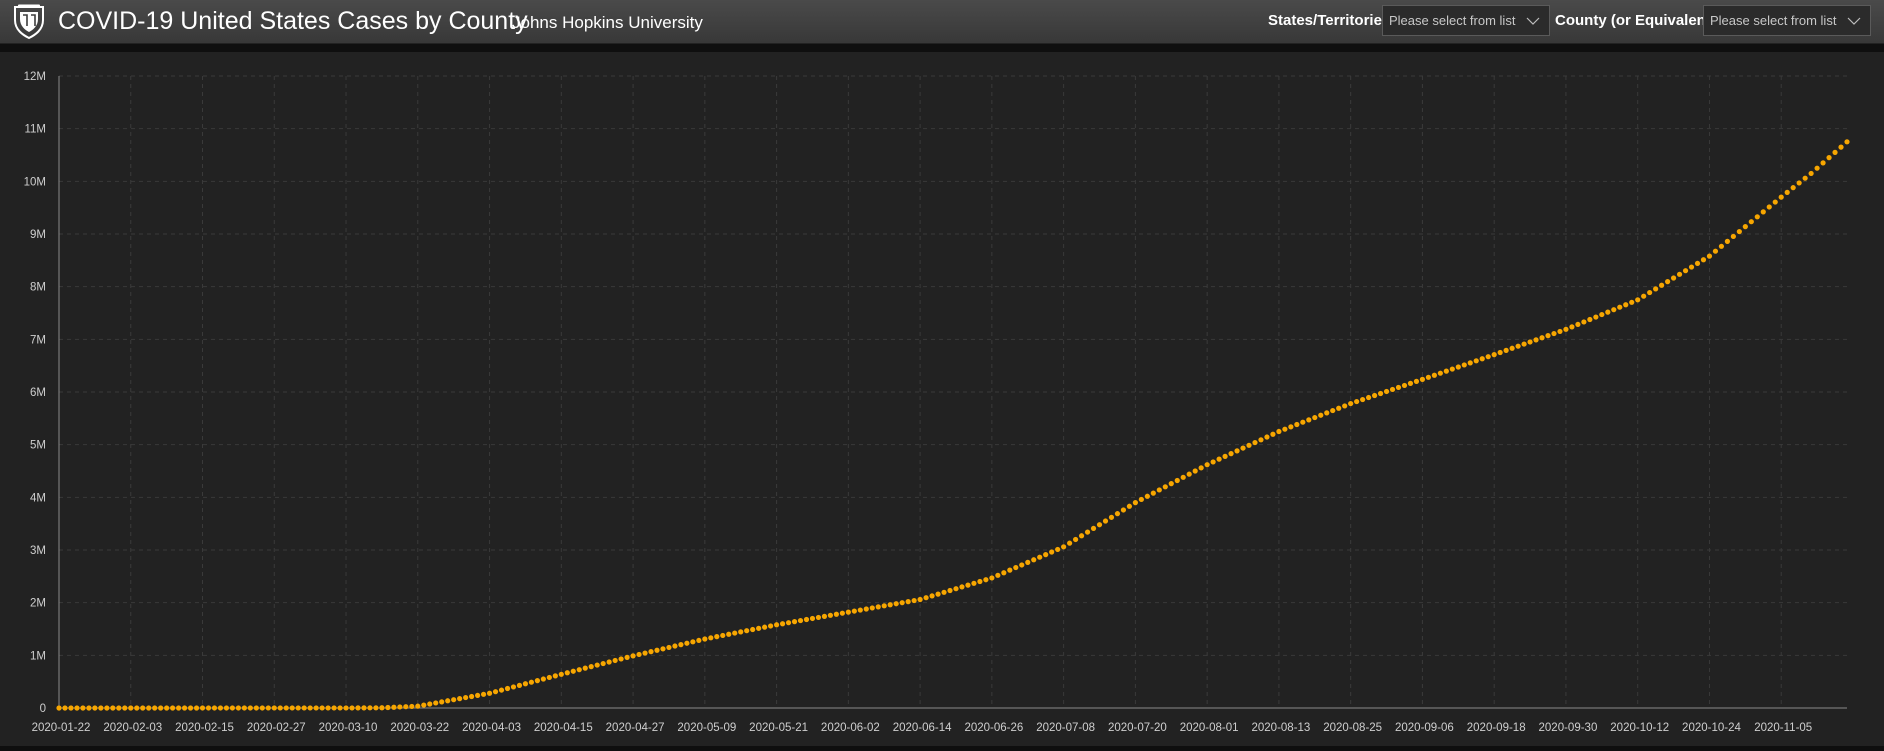 The width and height of the screenshot is (1884, 751). I want to click on y-tick-label: 7M, so click(38, 340).